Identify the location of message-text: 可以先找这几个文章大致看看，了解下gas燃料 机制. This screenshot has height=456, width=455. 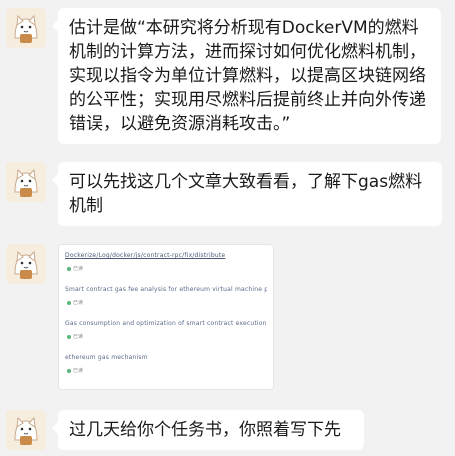
(246, 194).